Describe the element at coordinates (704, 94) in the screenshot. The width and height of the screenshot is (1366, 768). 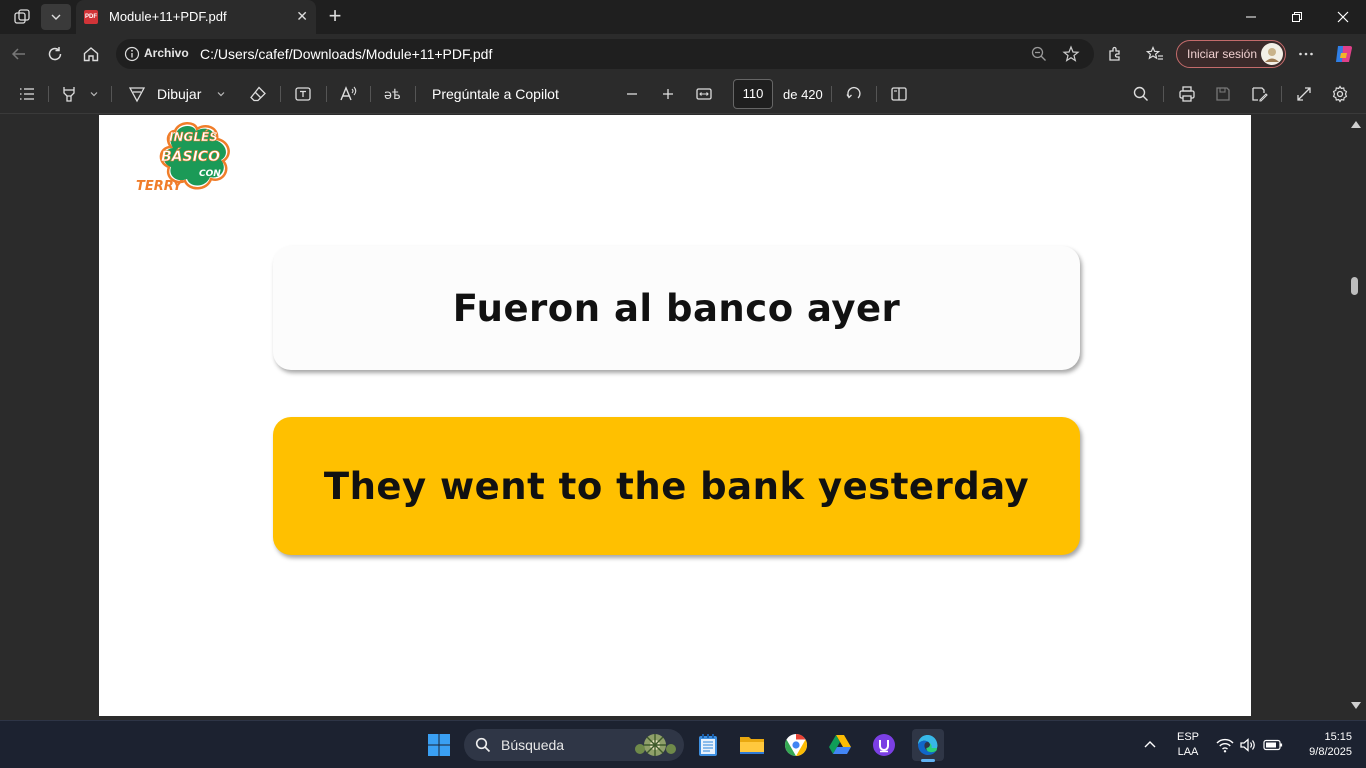
I see `fit-width-icon` at that location.